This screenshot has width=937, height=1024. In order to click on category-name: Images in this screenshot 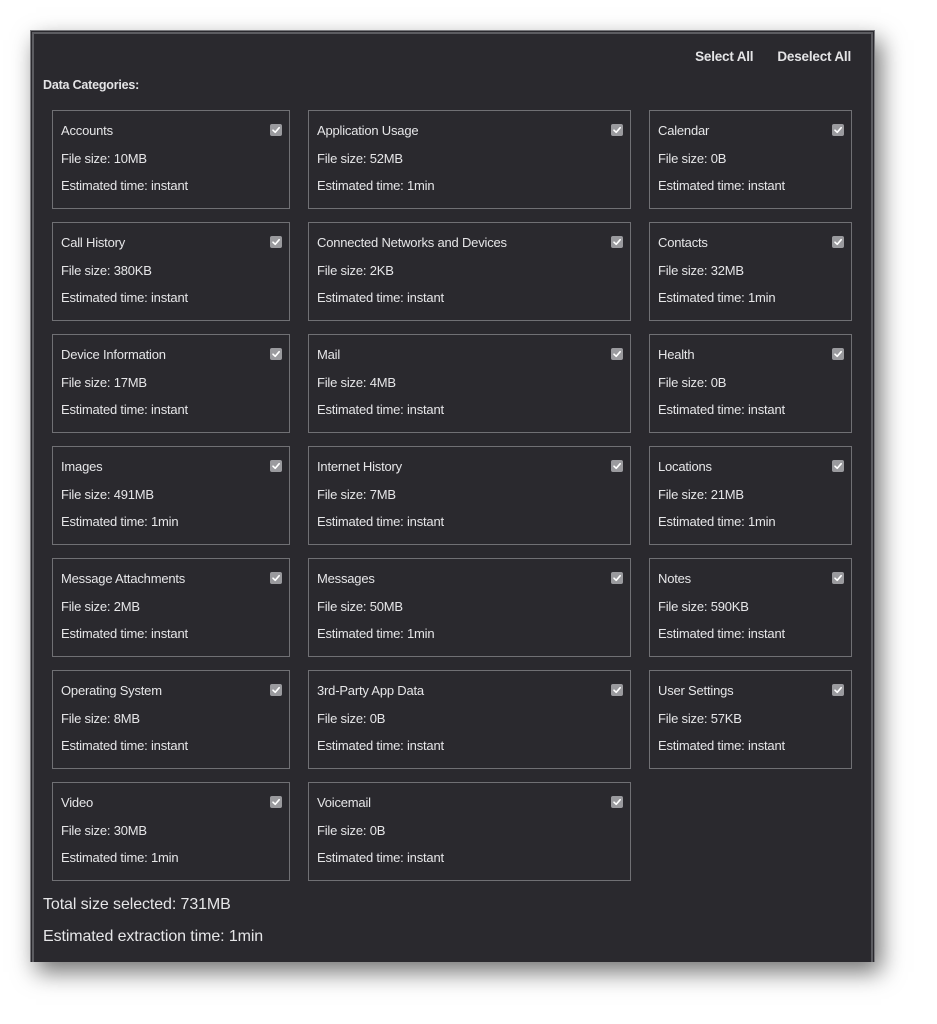, I will do `click(82, 466)`.